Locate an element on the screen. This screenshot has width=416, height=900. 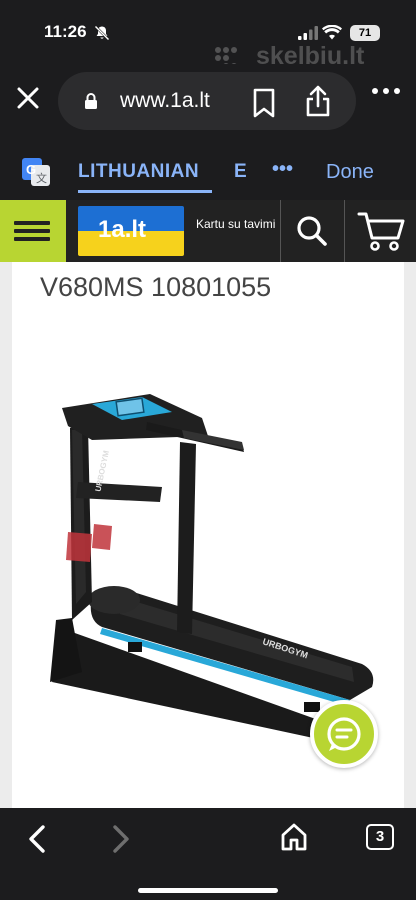
cellular-signal-icon is located at coordinates (308, 33).